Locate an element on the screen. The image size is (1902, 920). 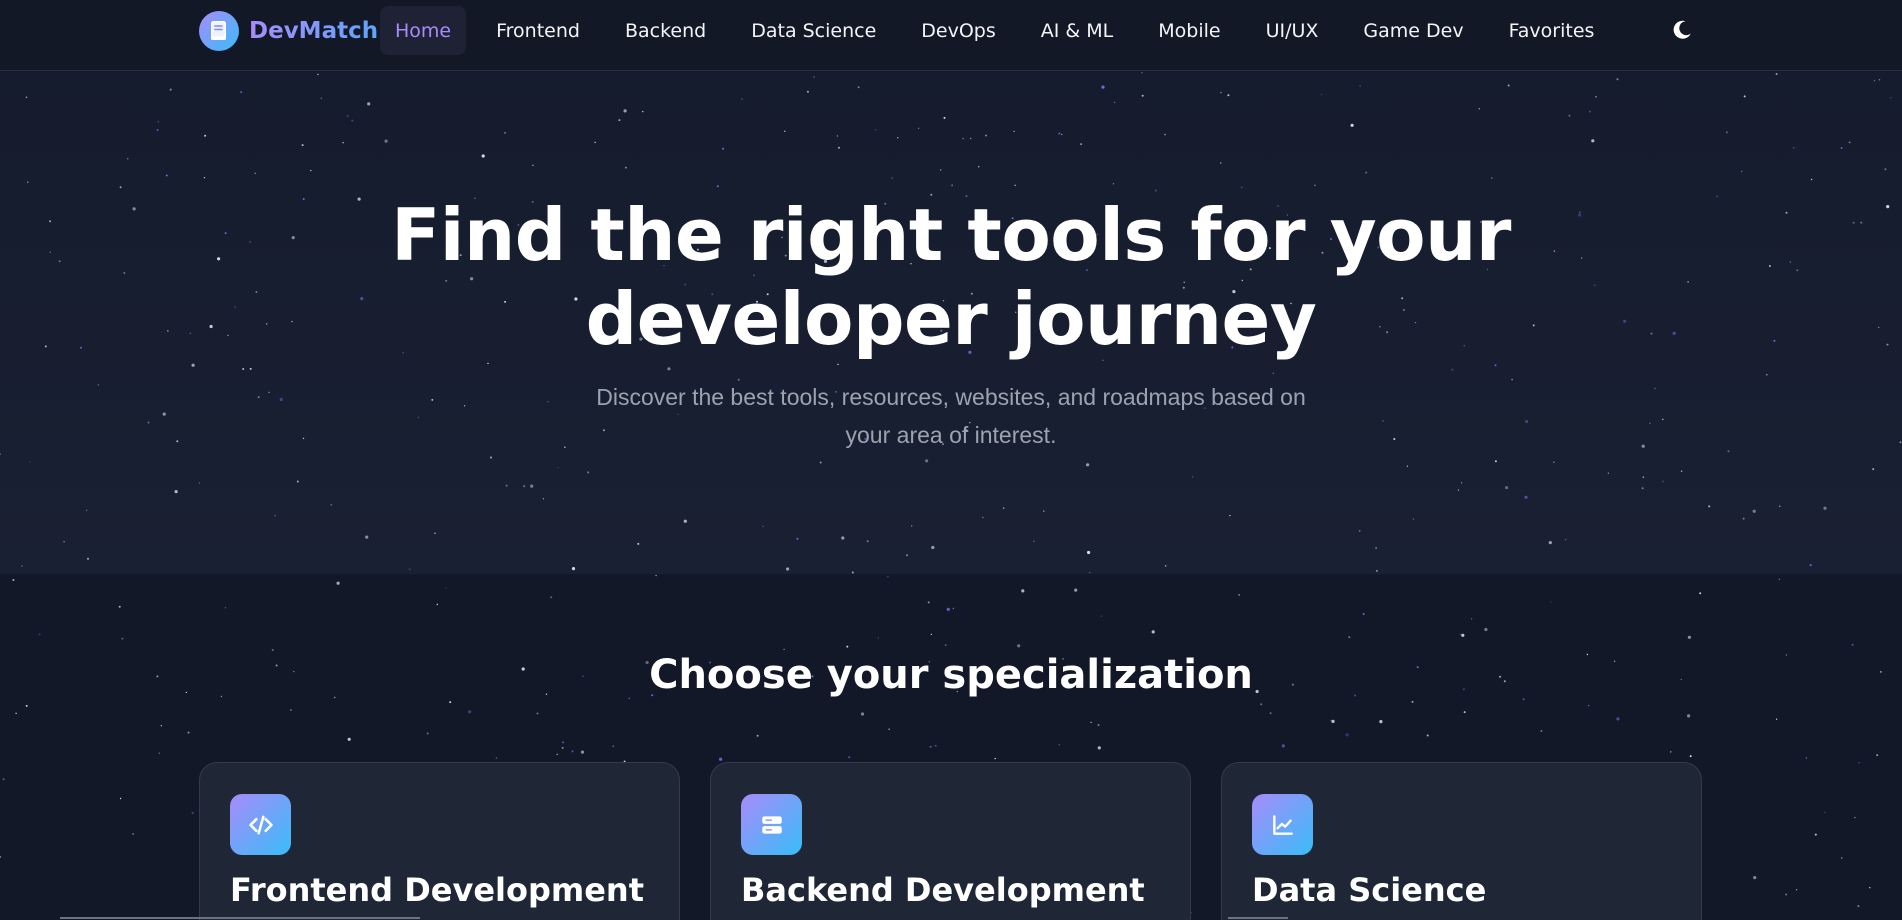
theme-toggle-button is located at coordinates (1682, 30).